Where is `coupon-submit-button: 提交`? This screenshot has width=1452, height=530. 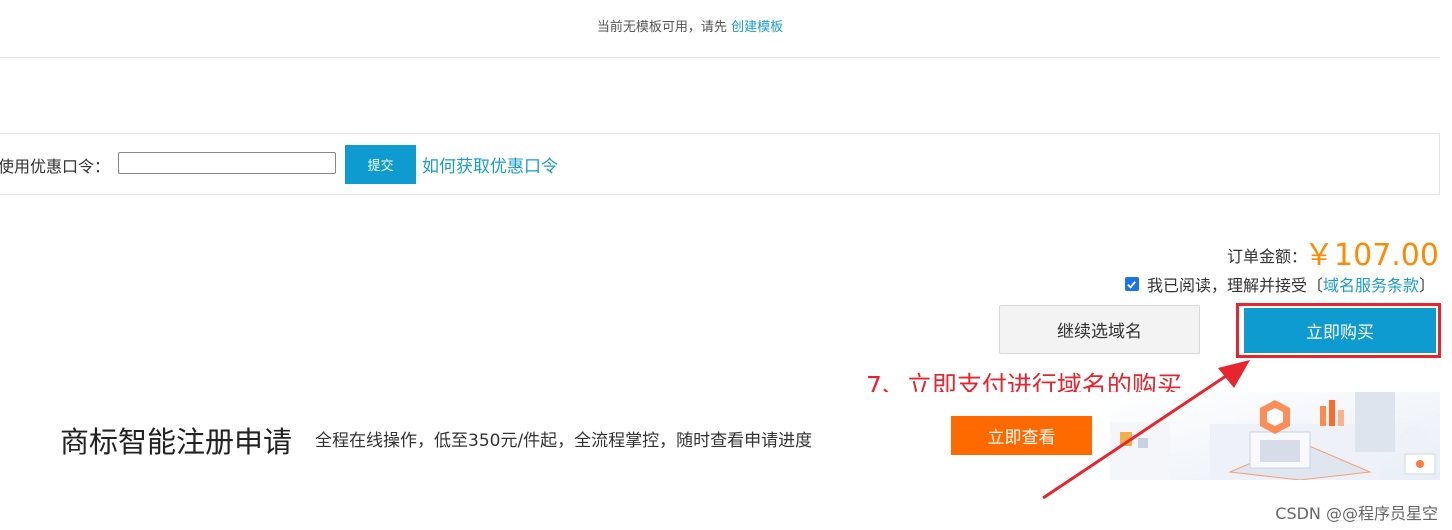
coupon-submit-button: 提交 is located at coordinates (380, 164).